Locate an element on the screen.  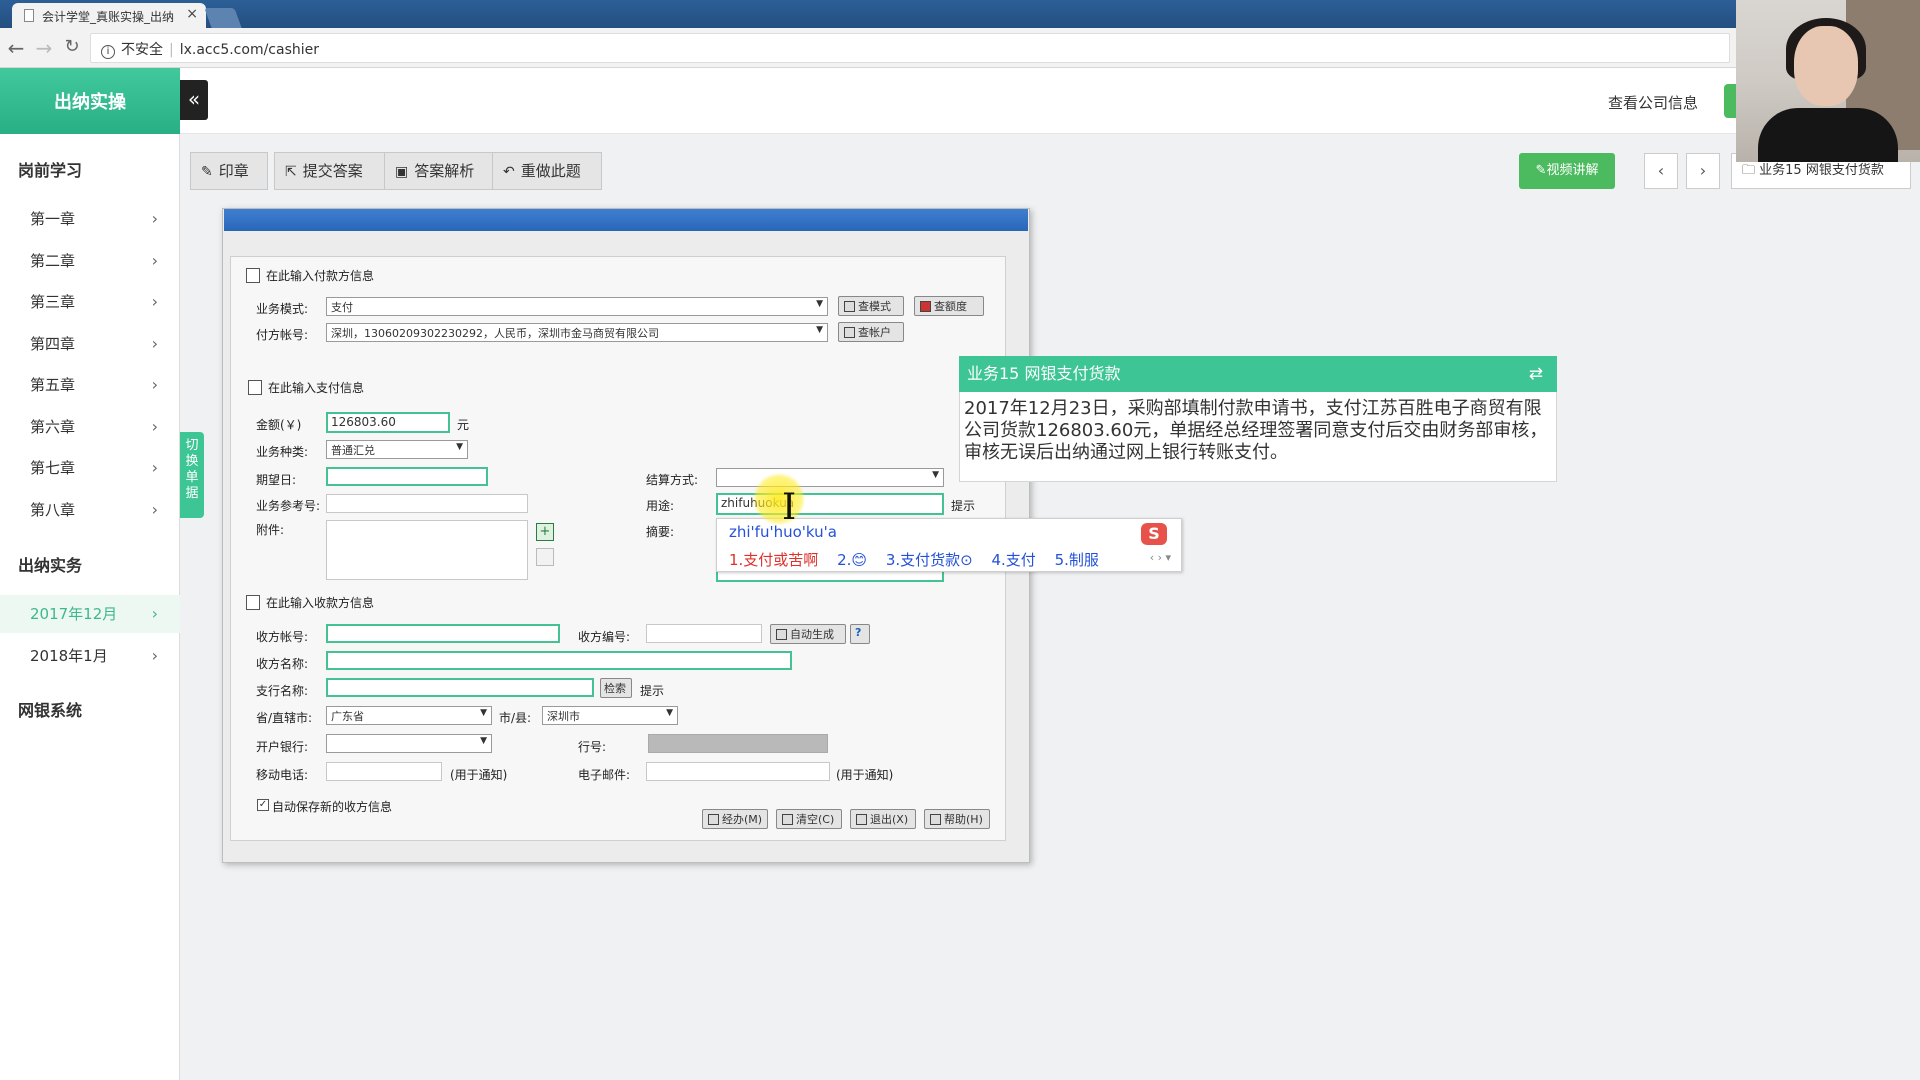
autosave-checkbox: ✓ is located at coordinates (263, 805).